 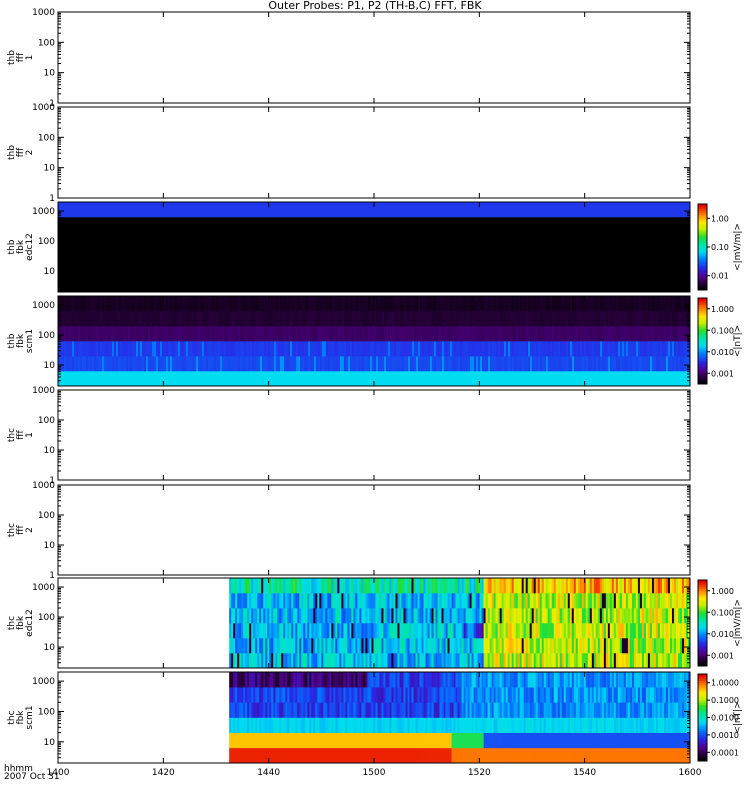 I want to click on xtick-label: 1420, so click(x=163, y=773).